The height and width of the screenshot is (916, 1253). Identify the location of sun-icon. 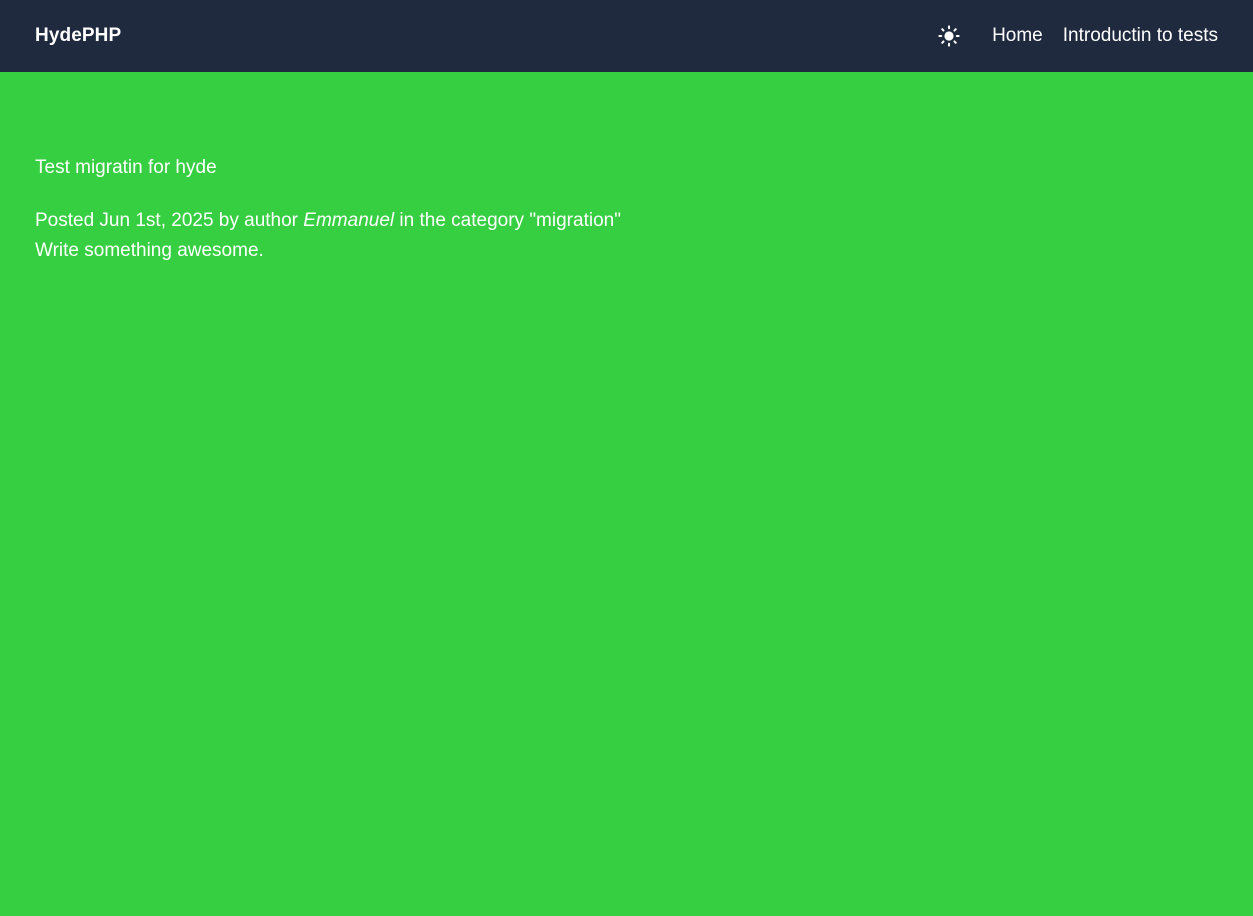
(949, 36).